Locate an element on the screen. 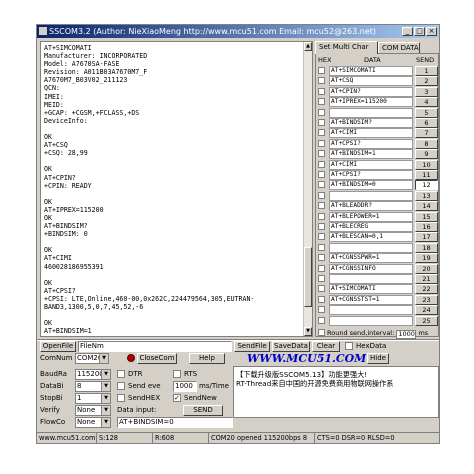 The height and width of the screenshot is (474, 474). multi-char-send-button: 3 is located at coordinates (426, 91).